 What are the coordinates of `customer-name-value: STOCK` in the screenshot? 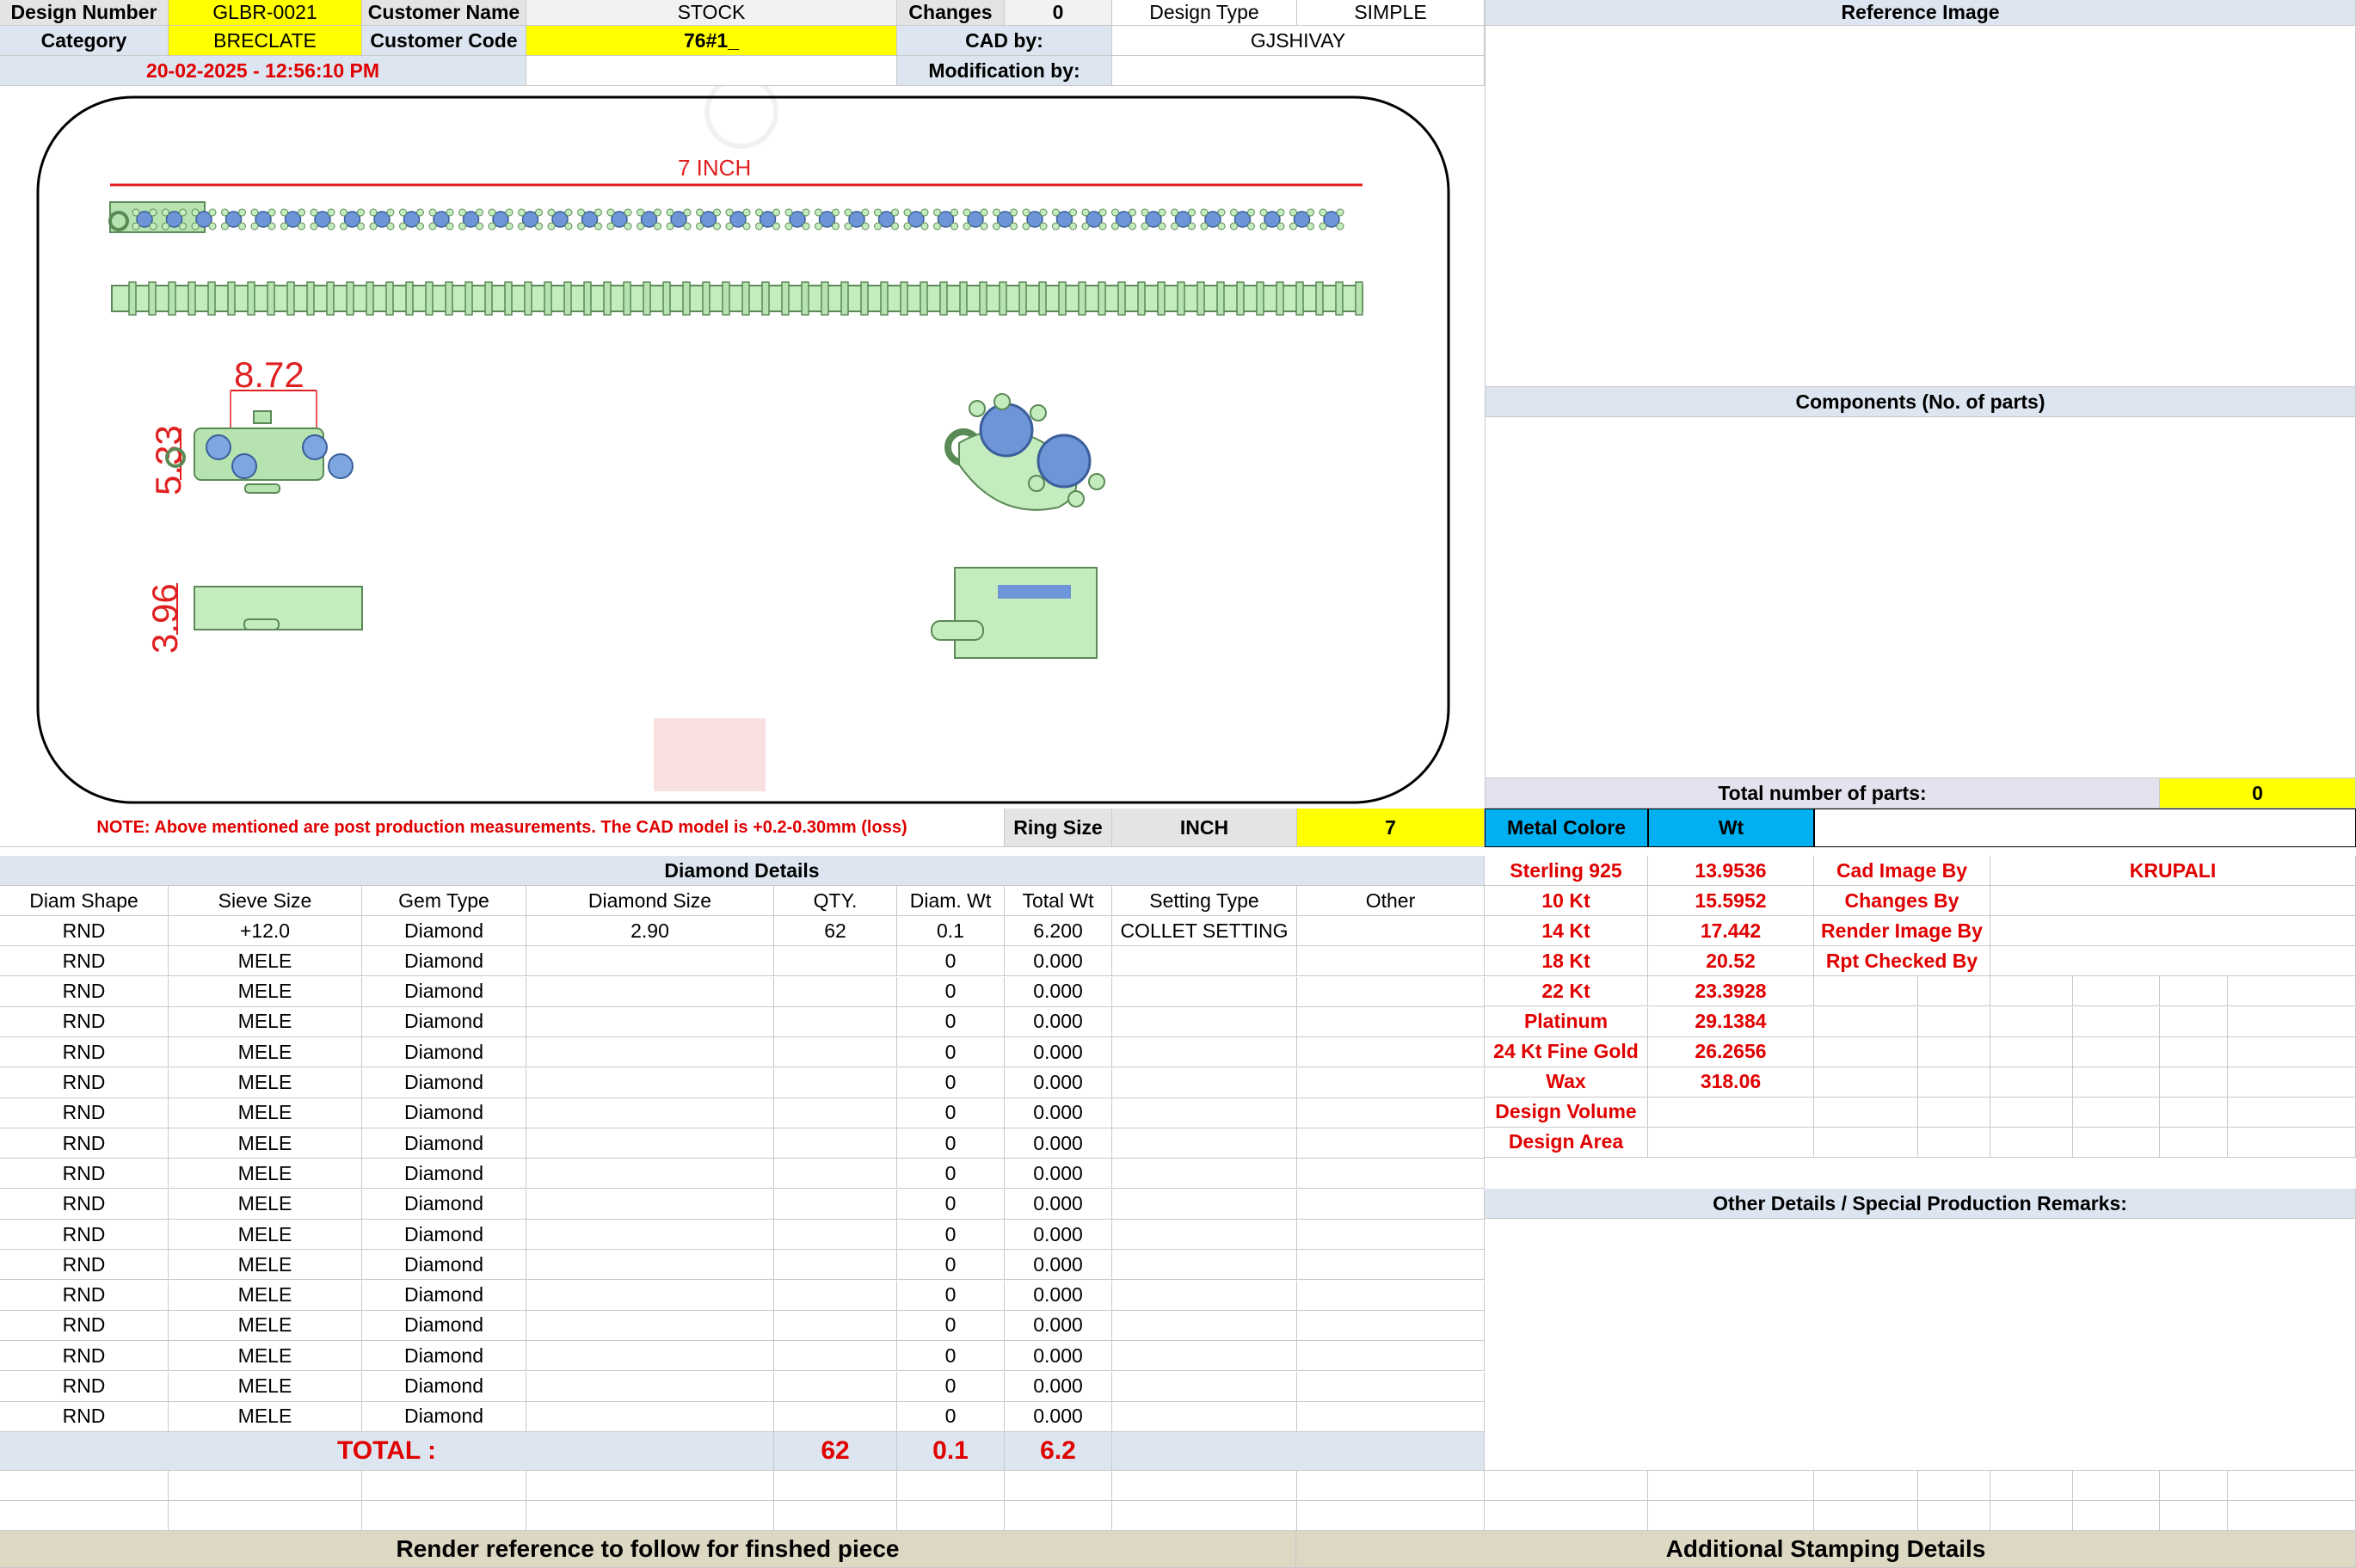 It's located at (711, 13).